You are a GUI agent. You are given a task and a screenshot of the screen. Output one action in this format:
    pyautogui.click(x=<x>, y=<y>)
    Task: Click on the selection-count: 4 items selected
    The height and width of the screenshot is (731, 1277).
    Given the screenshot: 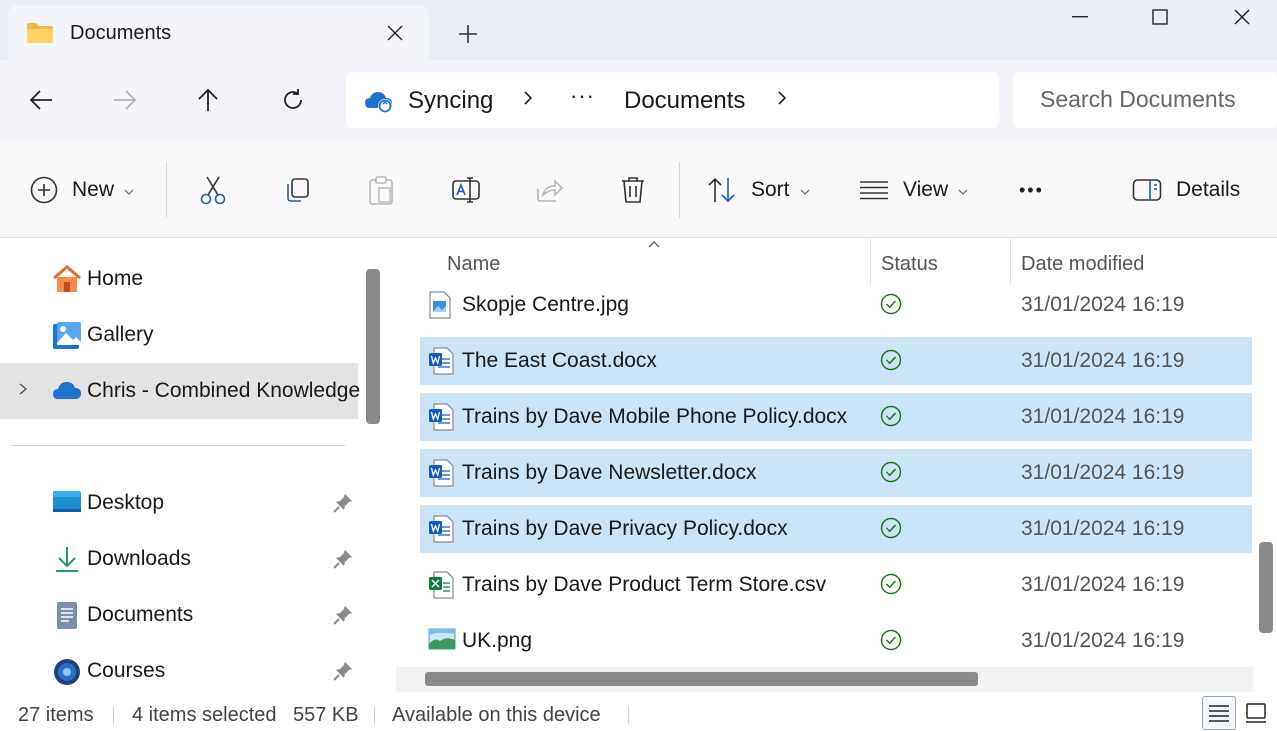 What is the action you would take?
    pyautogui.click(x=204, y=715)
    